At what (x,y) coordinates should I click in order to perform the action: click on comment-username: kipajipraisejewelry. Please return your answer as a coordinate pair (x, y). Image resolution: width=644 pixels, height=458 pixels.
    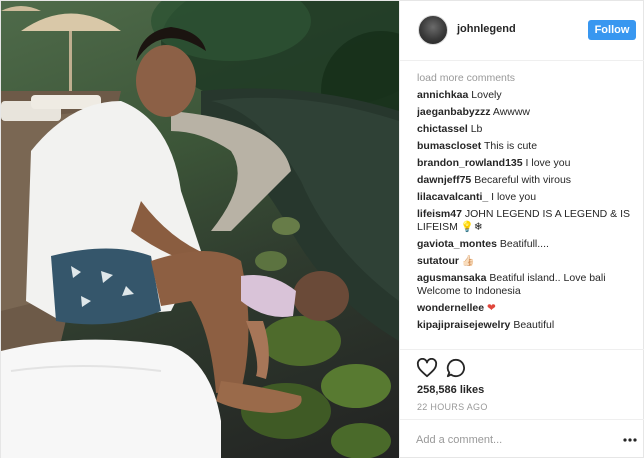
    Looking at the image, I should click on (463, 325).